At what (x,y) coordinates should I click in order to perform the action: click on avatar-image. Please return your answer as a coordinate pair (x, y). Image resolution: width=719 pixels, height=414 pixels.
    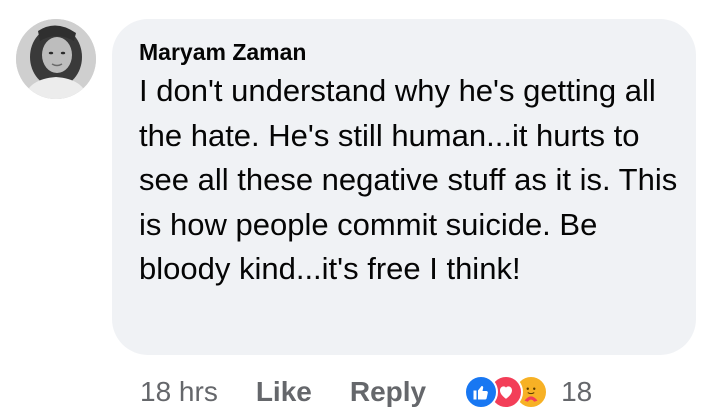
    Looking at the image, I should click on (56, 59).